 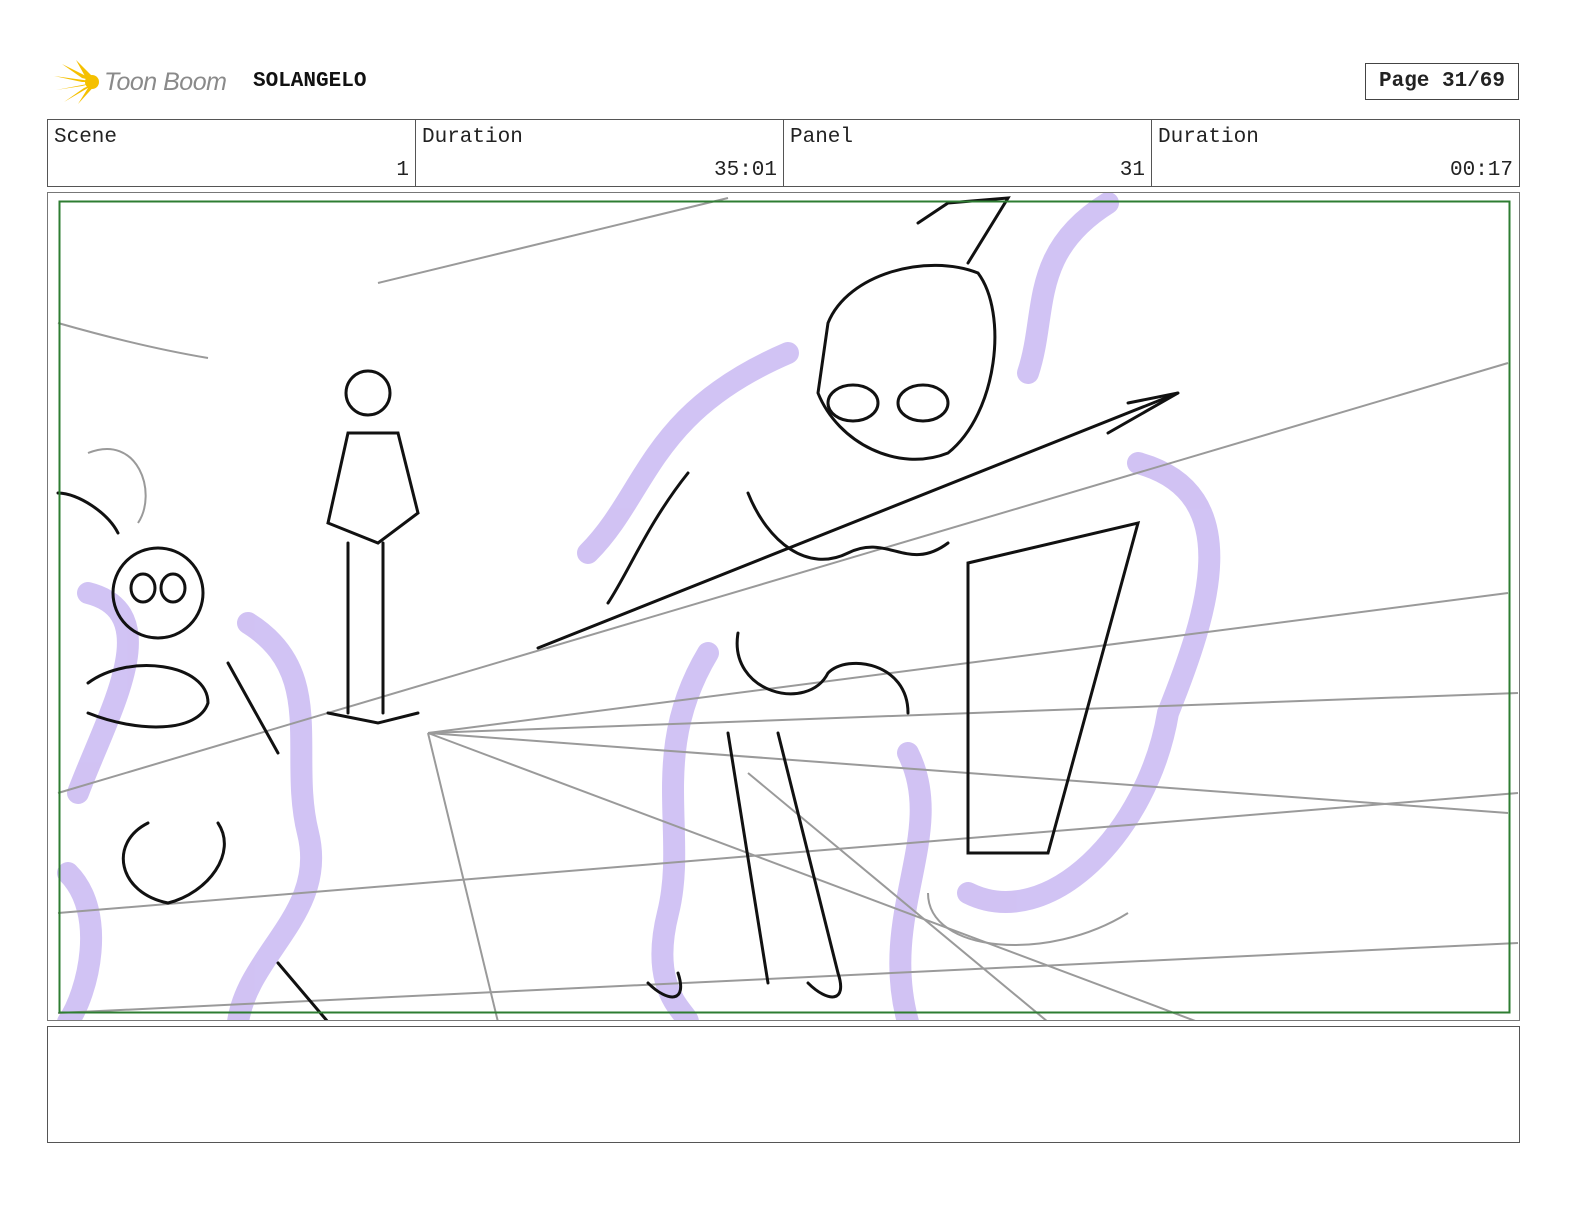 I want to click on panel-cell: Panel 31, so click(x=968, y=153).